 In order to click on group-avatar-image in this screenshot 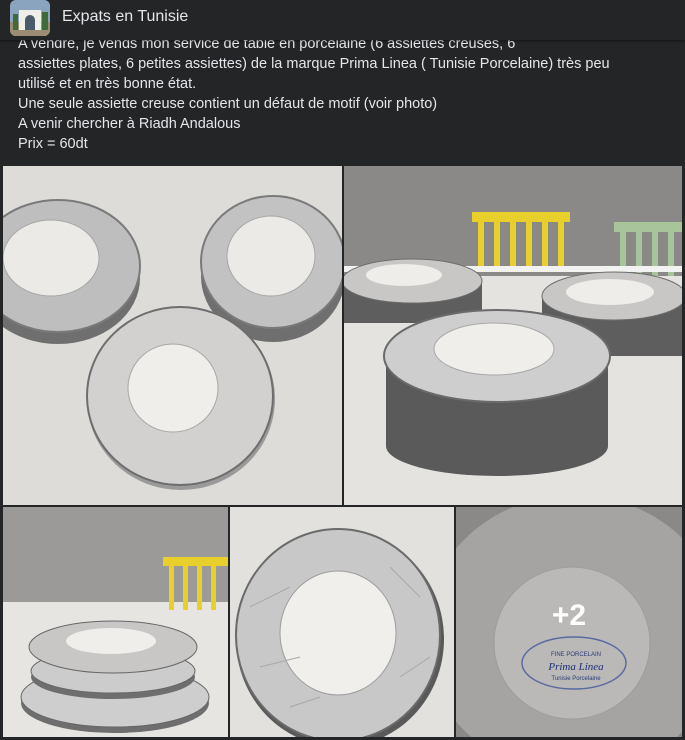, I will do `click(30, 18)`.